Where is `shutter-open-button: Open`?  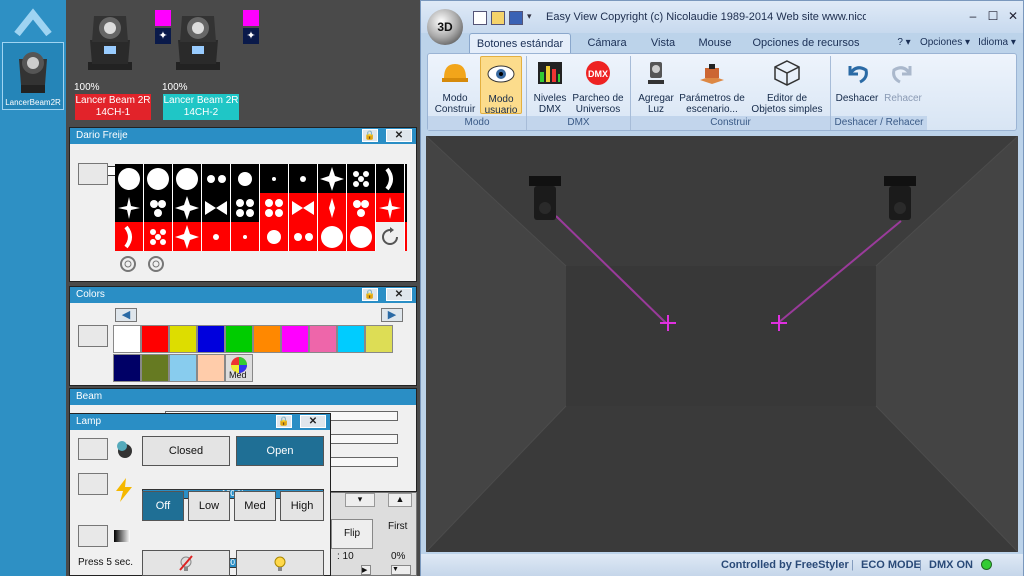 shutter-open-button: Open is located at coordinates (280, 451).